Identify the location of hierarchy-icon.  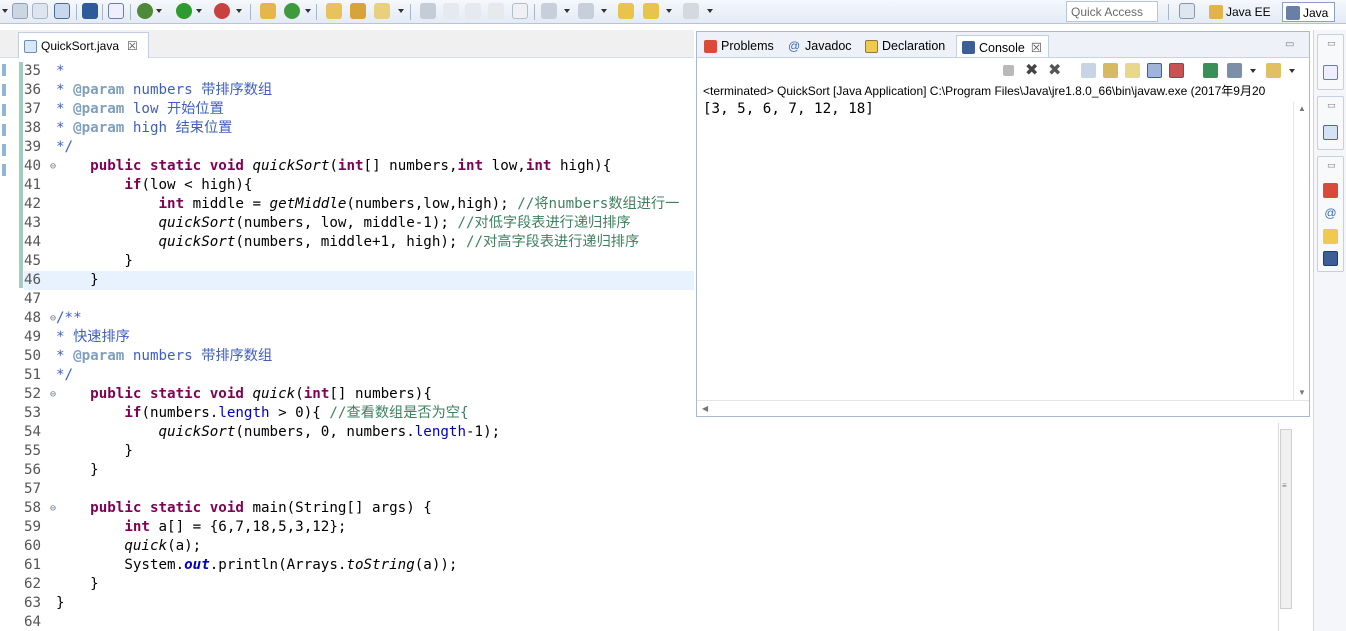
(1330, 132).